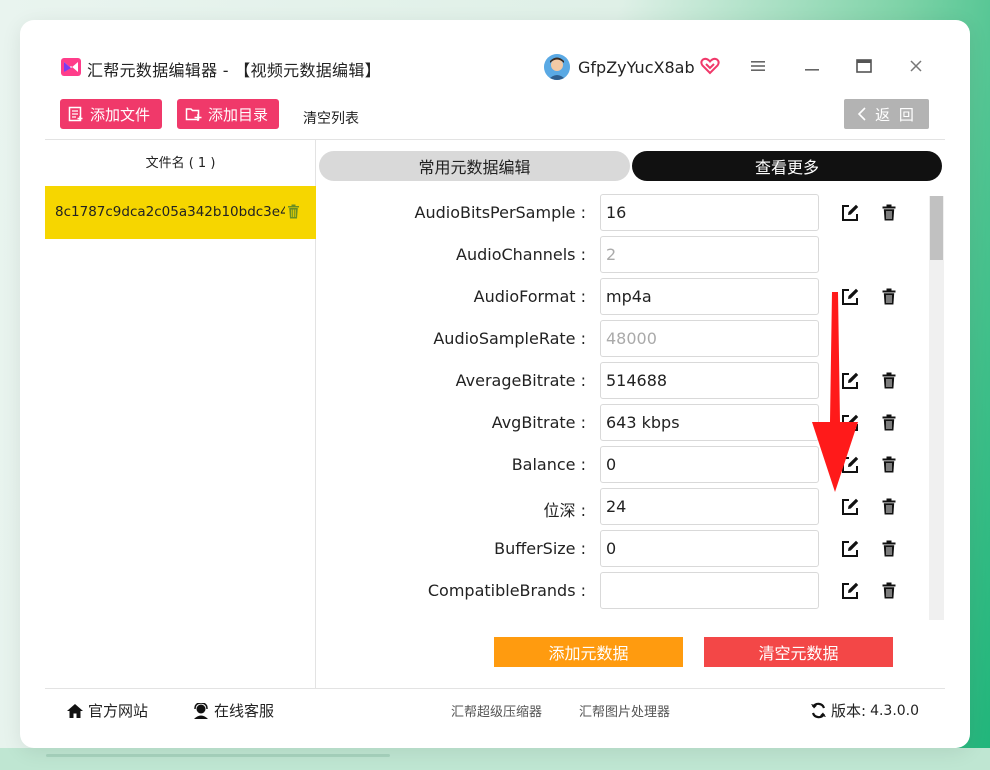 The height and width of the screenshot is (770, 990). I want to click on version-info: 版本: 4.3.0.0, so click(864, 710).